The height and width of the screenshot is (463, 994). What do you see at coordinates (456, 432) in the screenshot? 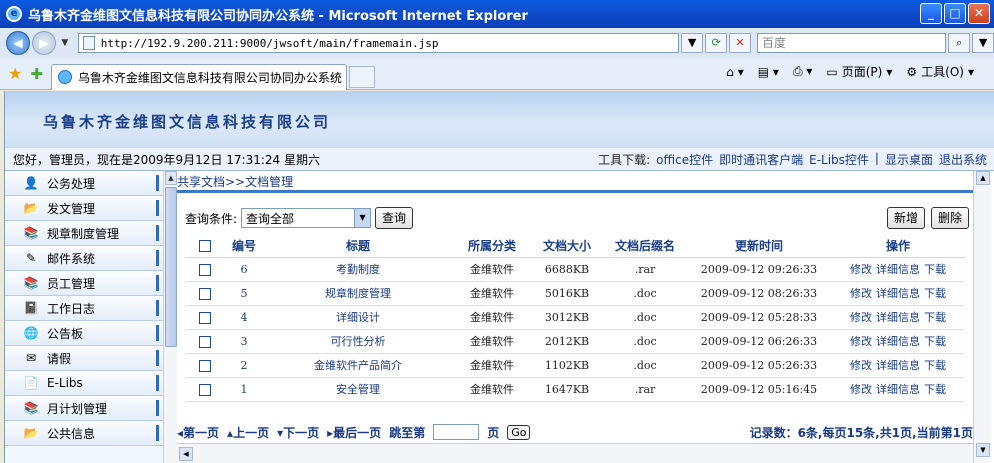
I see `page-input` at bounding box center [456, 432].